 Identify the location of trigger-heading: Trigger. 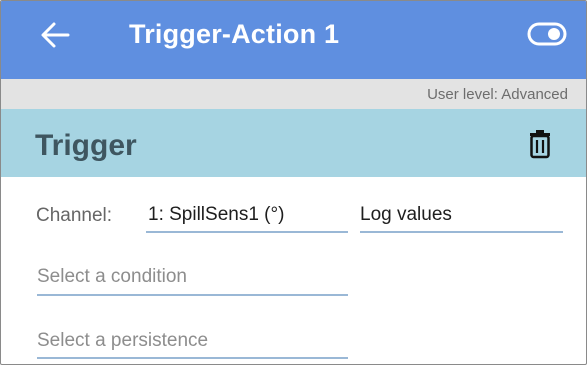
(86, 145).